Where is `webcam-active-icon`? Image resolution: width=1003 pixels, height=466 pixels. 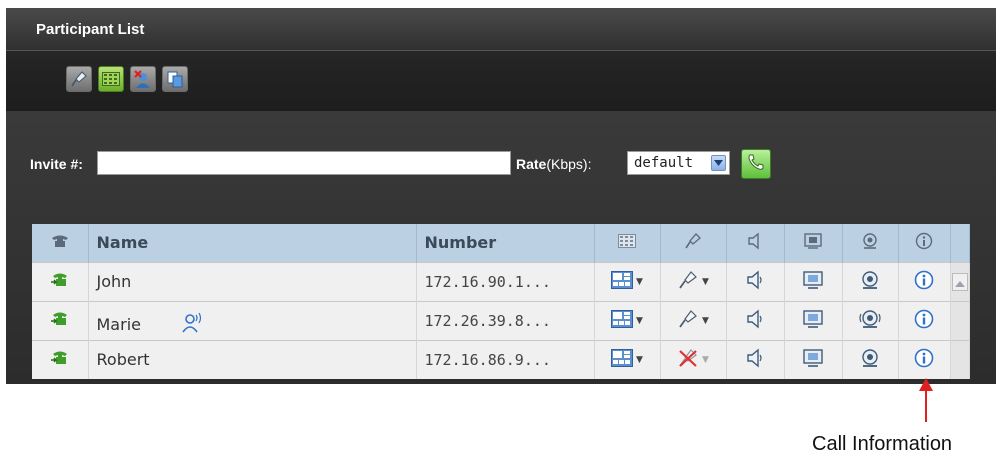 webcam-active-icon is located at coordinates (870, 321).